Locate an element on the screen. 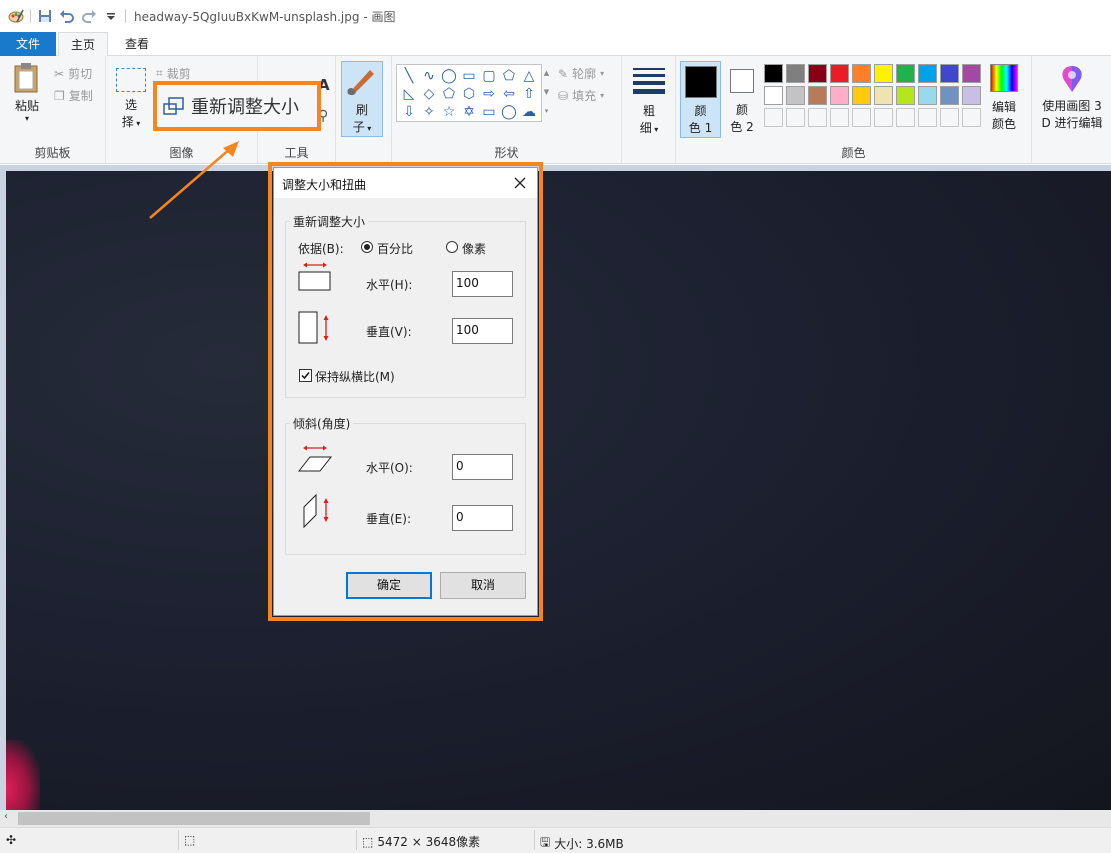 The image size is (1111, 853). scrollbar-thumb is located at coordinates (194, 818).